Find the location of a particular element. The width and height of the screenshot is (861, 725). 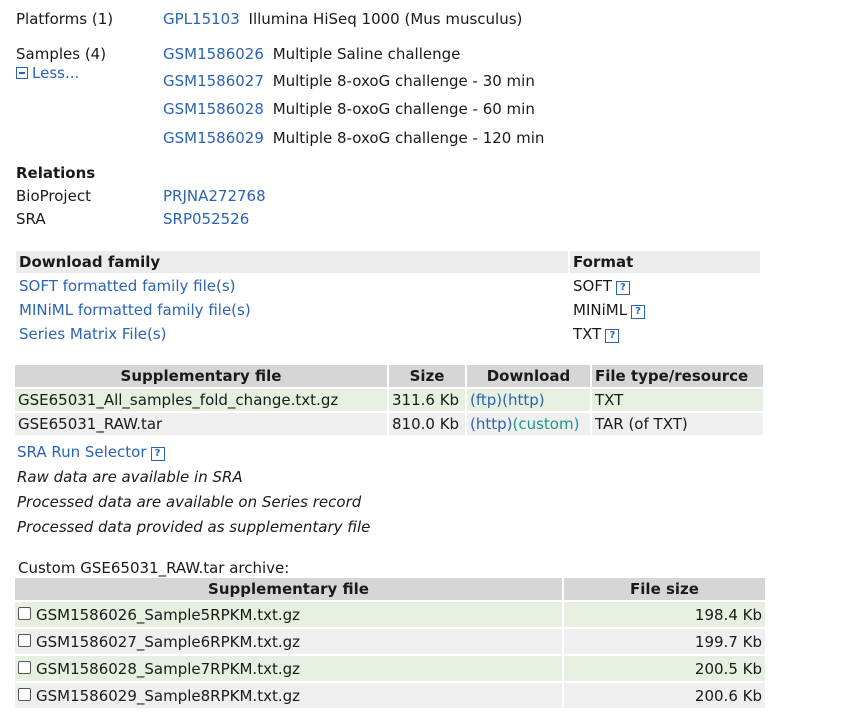

samples-label: Samples (4) is located at coordinates (61, 54).